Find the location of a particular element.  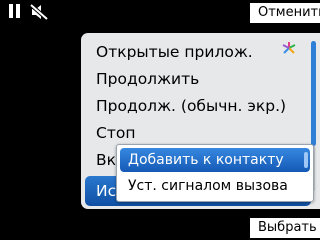

mute-icon is located at coordinates (39, 12).